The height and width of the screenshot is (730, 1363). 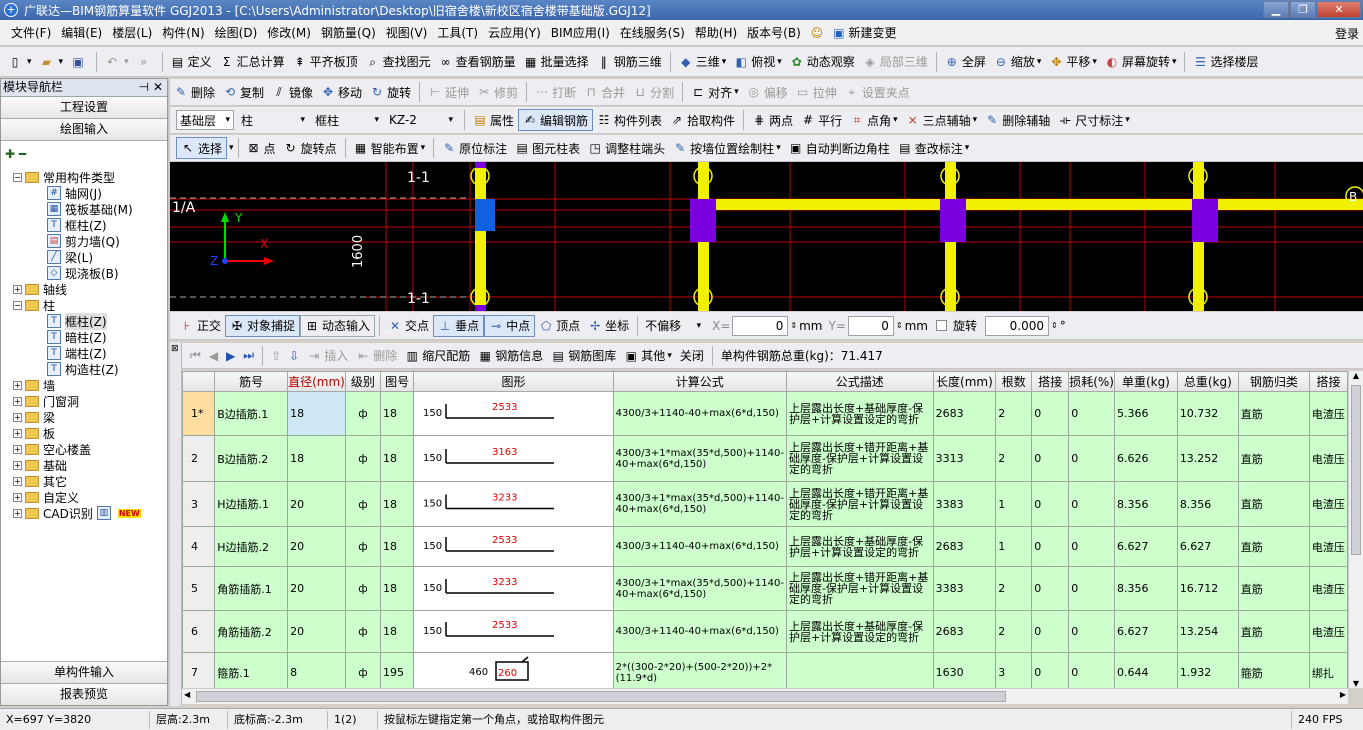 What do you see at coordinates (1050, 670) in the screenshot?
I see `cell-lap: 0` at bounding box center [1050, 670].